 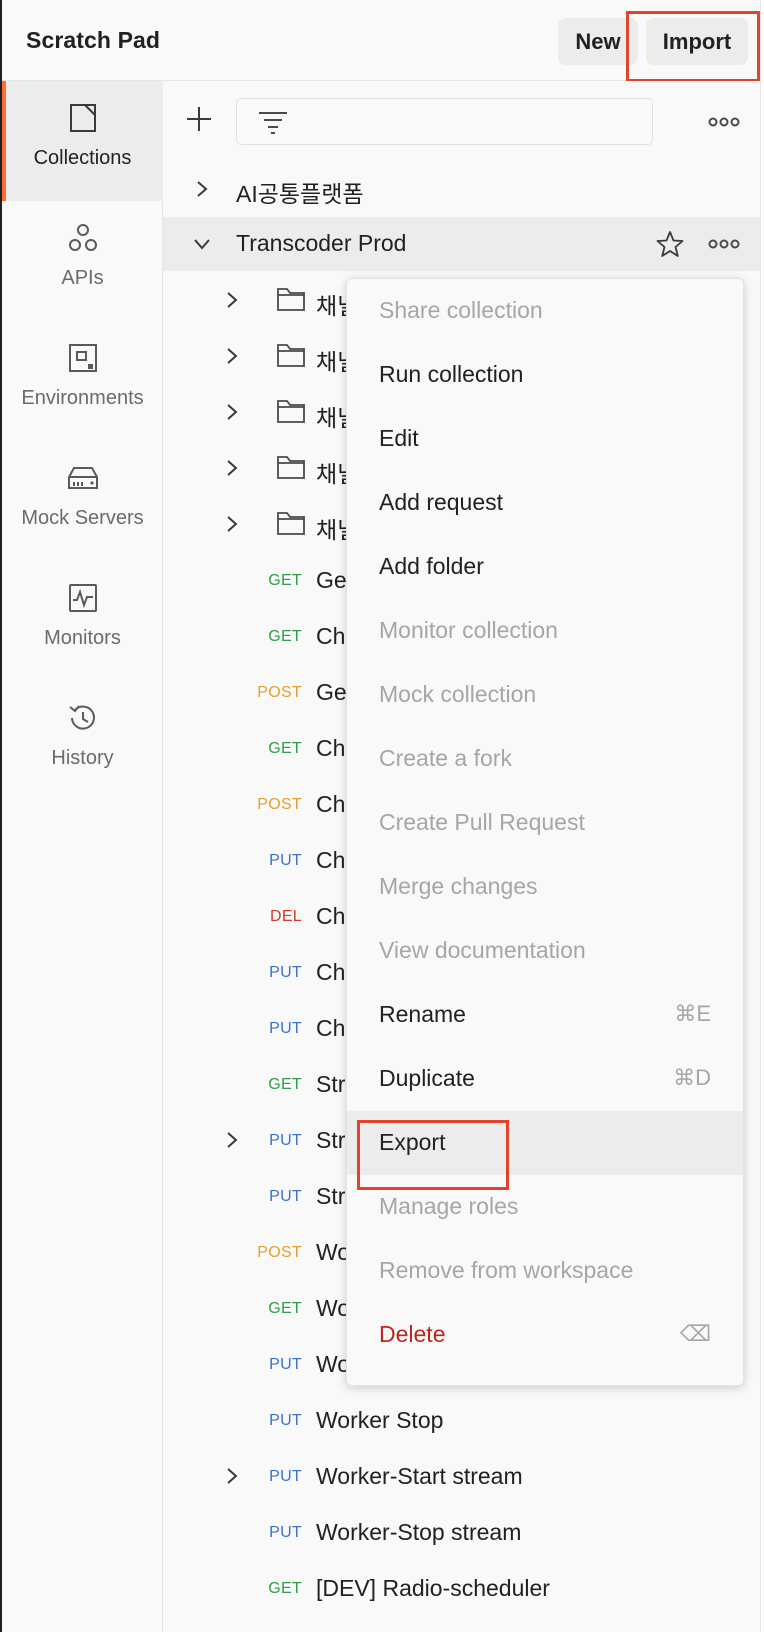 I want to click on request-row: PUT Worker-Start stream, so click(x=461, y=1476).